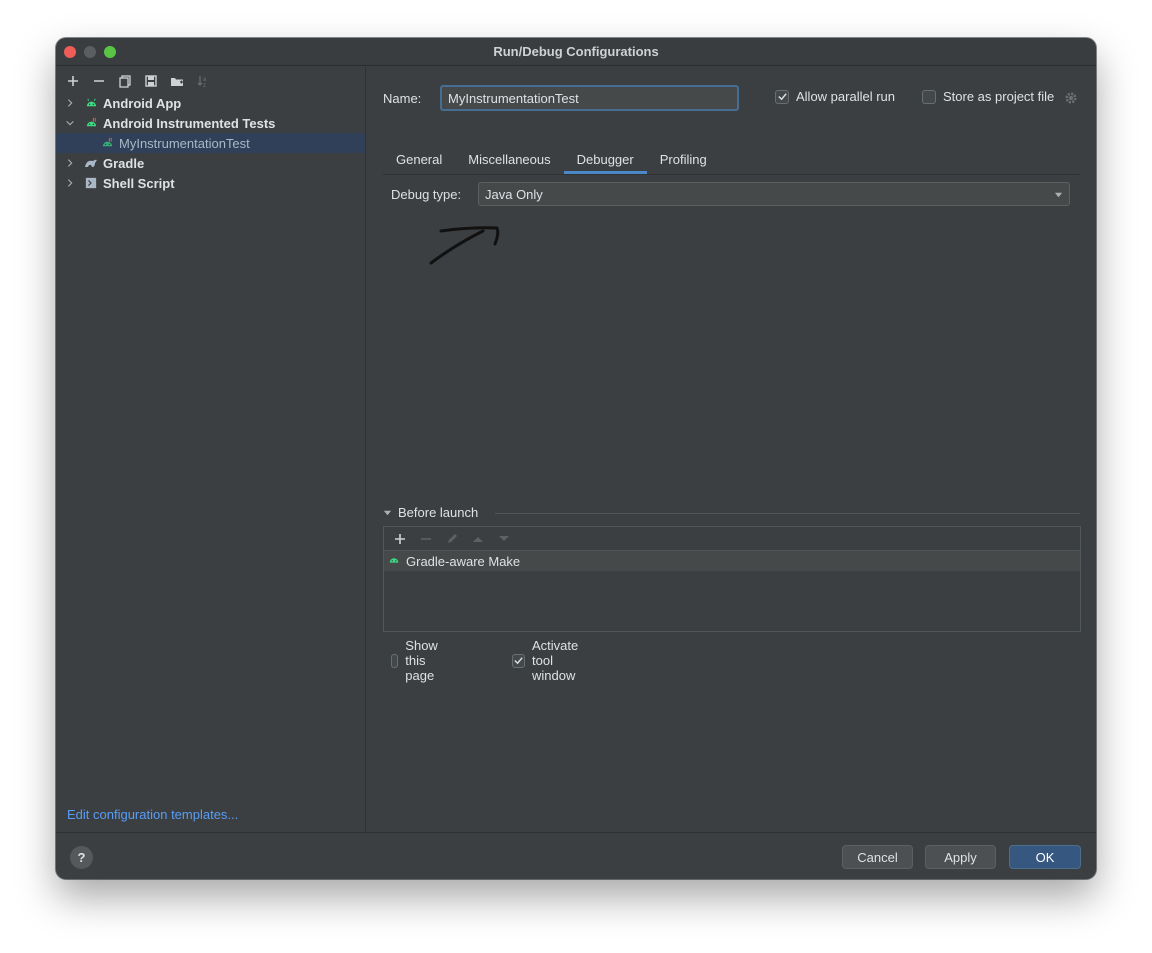 Image resolution: width=1152 pixels, height=953 pixels. Describe the element at coordinates (419, 159) in the screenshot. I see `tab-general: General` at that location.